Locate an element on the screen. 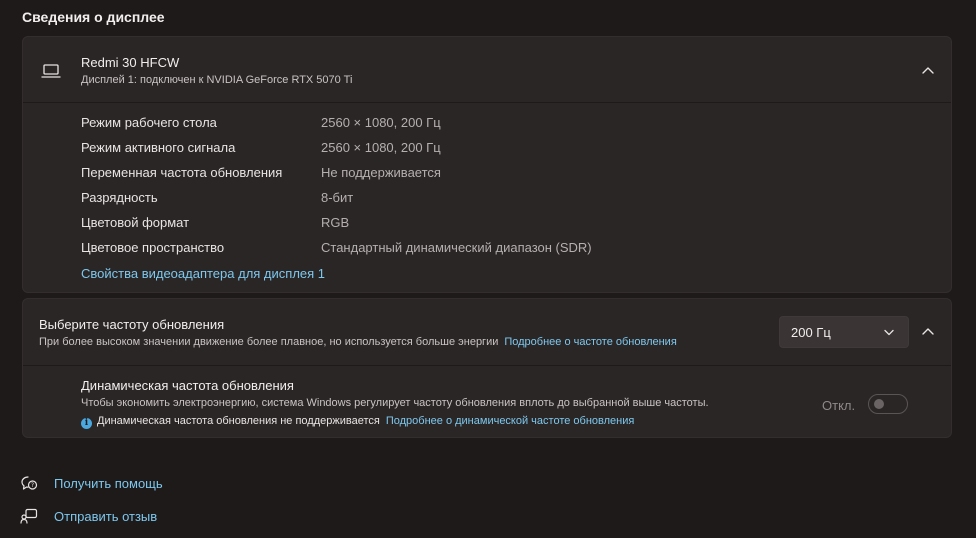 This screenshot has width=976, height=538. property-label: Цветовое пространство is located at coordinates (153, 247).